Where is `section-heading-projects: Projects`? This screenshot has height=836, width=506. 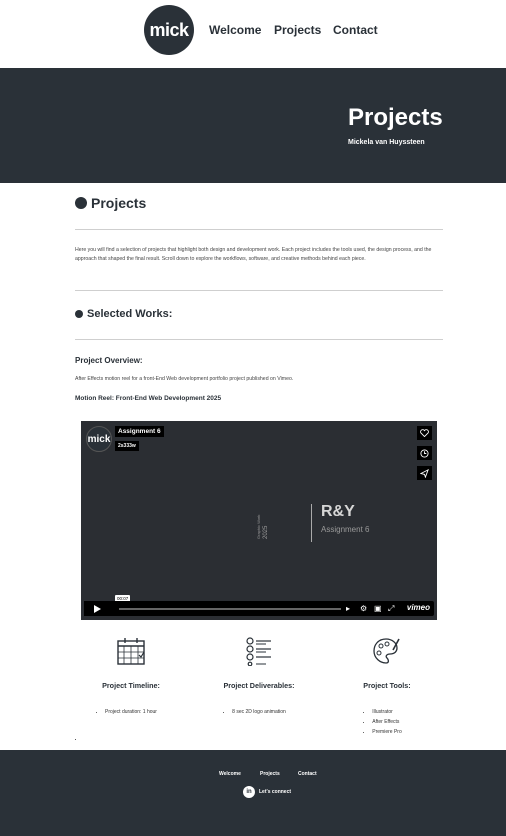 section-heading-projects: Projects is located at coordinates (110, 203).